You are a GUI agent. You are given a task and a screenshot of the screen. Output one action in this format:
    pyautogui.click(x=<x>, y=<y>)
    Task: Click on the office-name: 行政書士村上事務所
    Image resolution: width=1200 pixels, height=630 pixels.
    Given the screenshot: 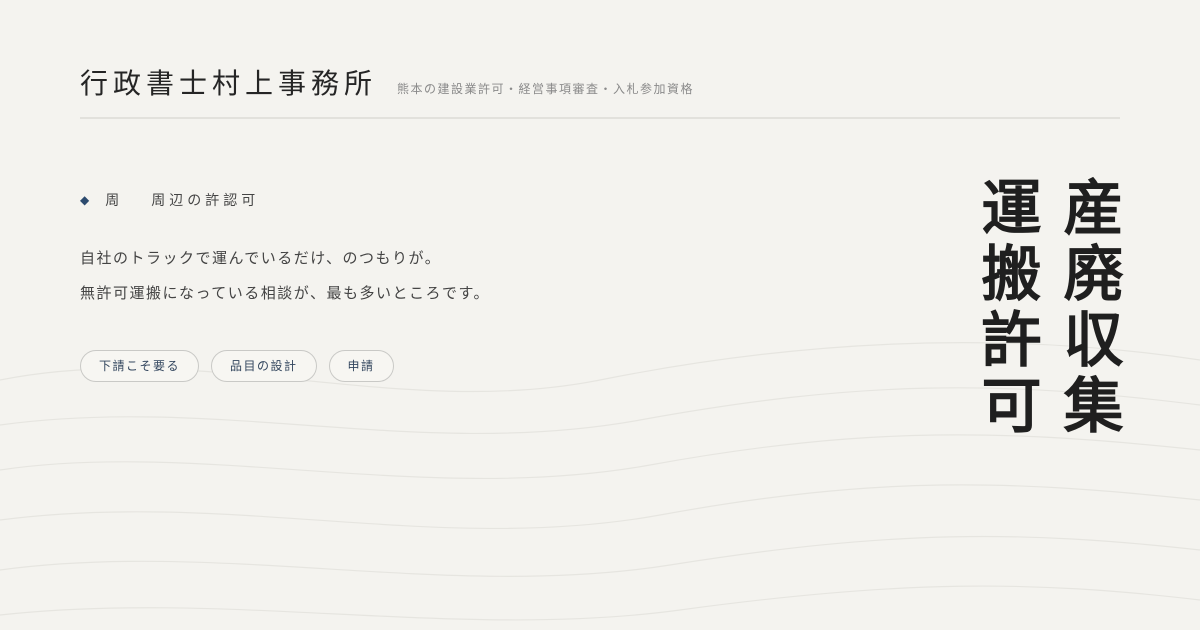 What is the action you would take?
    pyautogui.click(x=229, y=83)
    